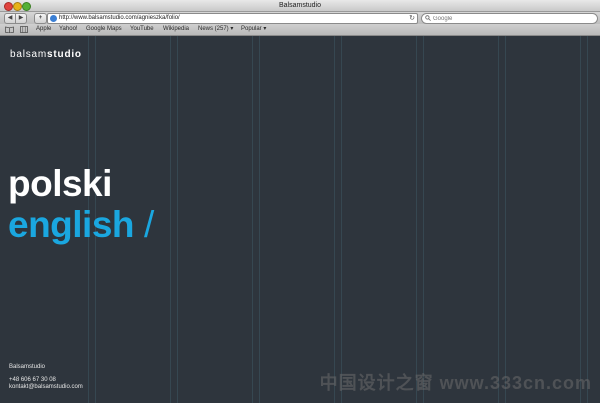 Image resolution: width=600 pixels, height=403 pixels. Describe the element at coordinates (64, 54) in the screenshot. I see `logo-text-bold: studio` at that location.